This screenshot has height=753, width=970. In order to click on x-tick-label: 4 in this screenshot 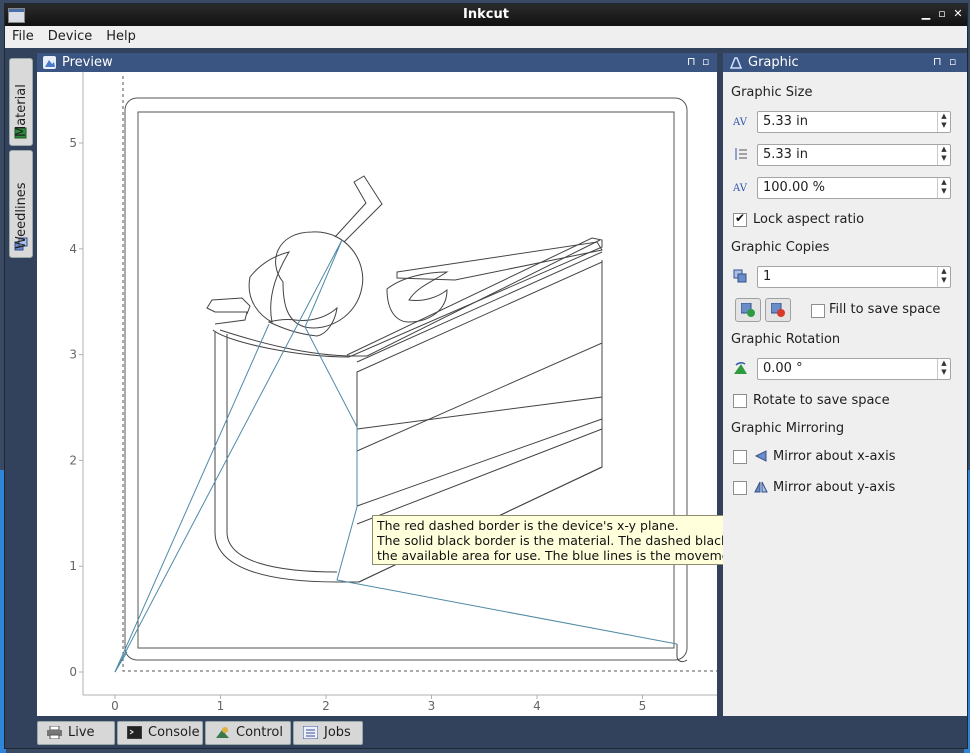, I will do `click(537, 706)`.